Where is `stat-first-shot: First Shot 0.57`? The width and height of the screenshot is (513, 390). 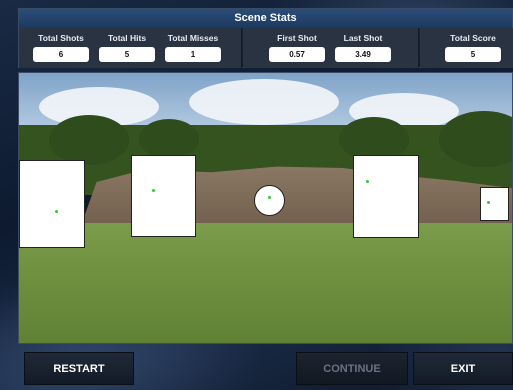 stat-first-shot: First Shot 0.57 is located at coordinates (297, 45).